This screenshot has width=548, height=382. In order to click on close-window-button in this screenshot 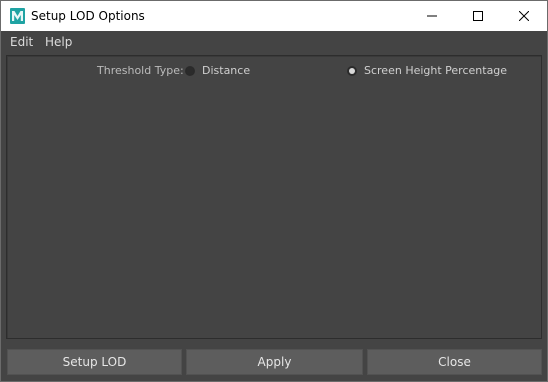, I will do `click(524, 16)`.